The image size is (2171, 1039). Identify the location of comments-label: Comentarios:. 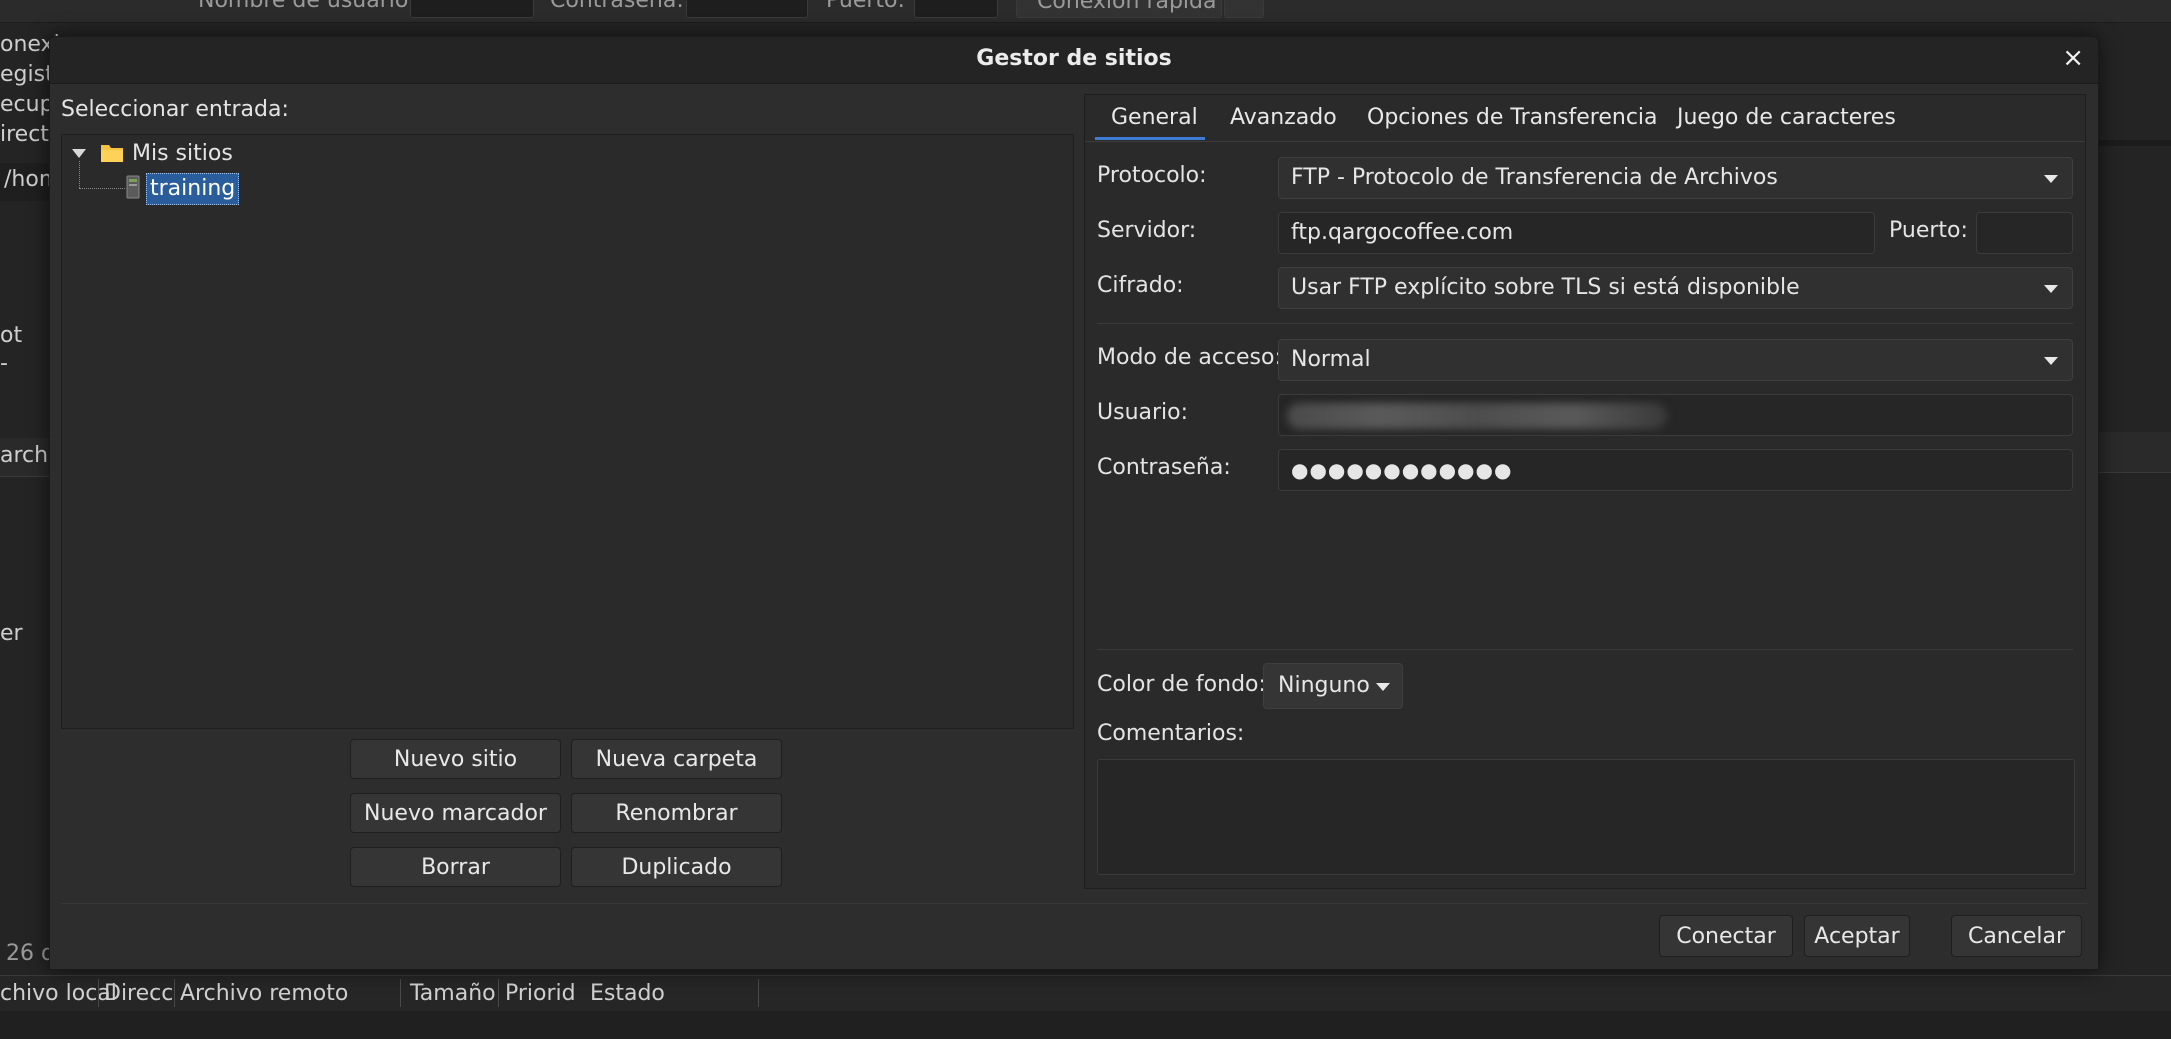
(1171, 733).